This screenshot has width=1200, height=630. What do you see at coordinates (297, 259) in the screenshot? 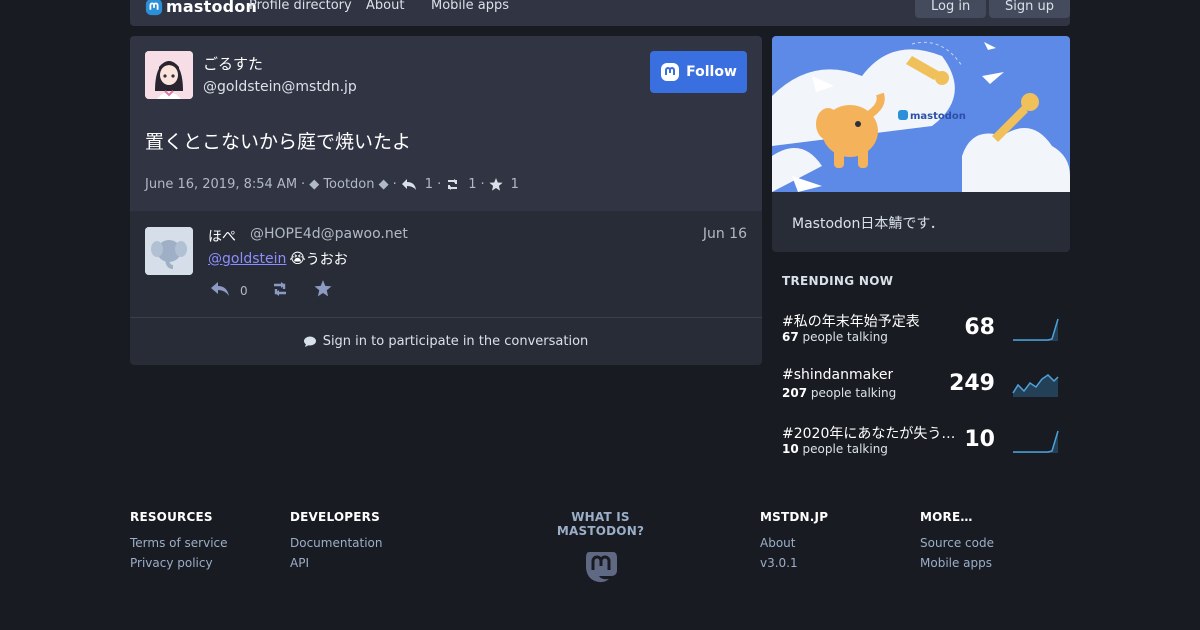
I see `crying-emoji: 😭` at bounding box center [297, 259].